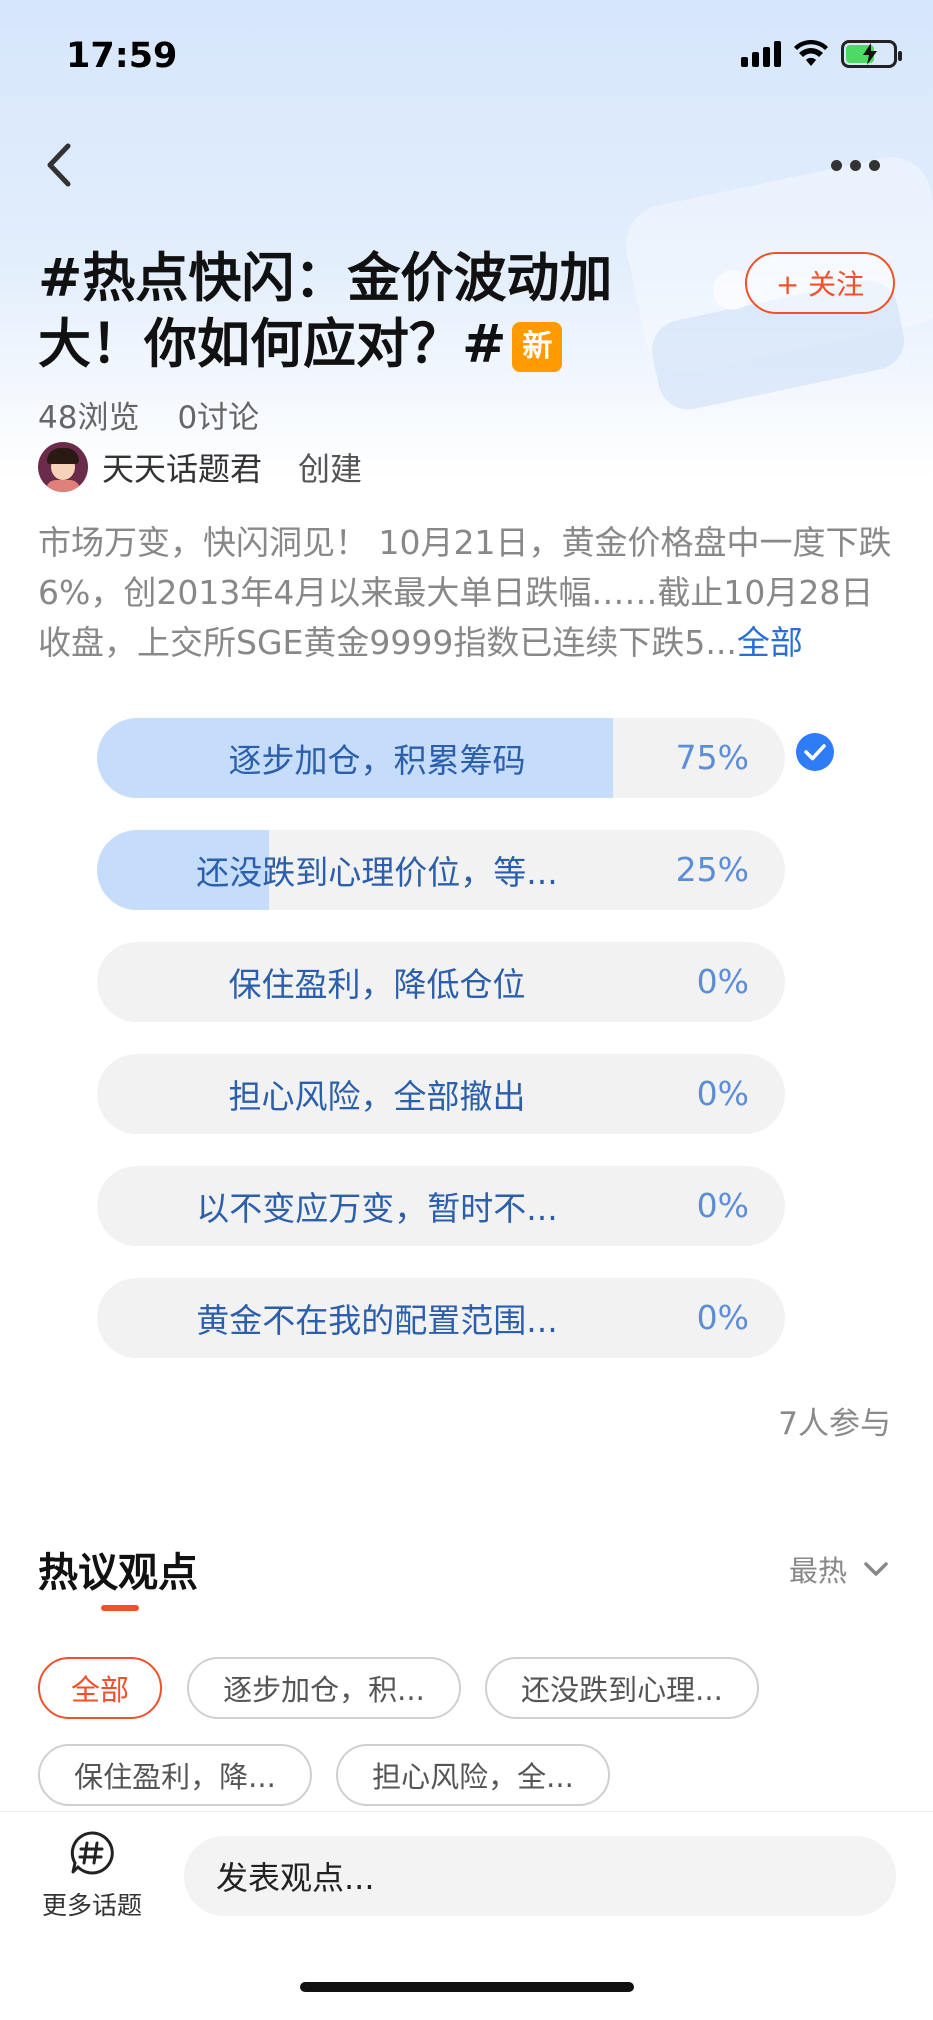 This screenshot has height=2020, width=933. I want to click on poll-option: 以不变应万变，暂时不... 0%, so click(441, 1206).